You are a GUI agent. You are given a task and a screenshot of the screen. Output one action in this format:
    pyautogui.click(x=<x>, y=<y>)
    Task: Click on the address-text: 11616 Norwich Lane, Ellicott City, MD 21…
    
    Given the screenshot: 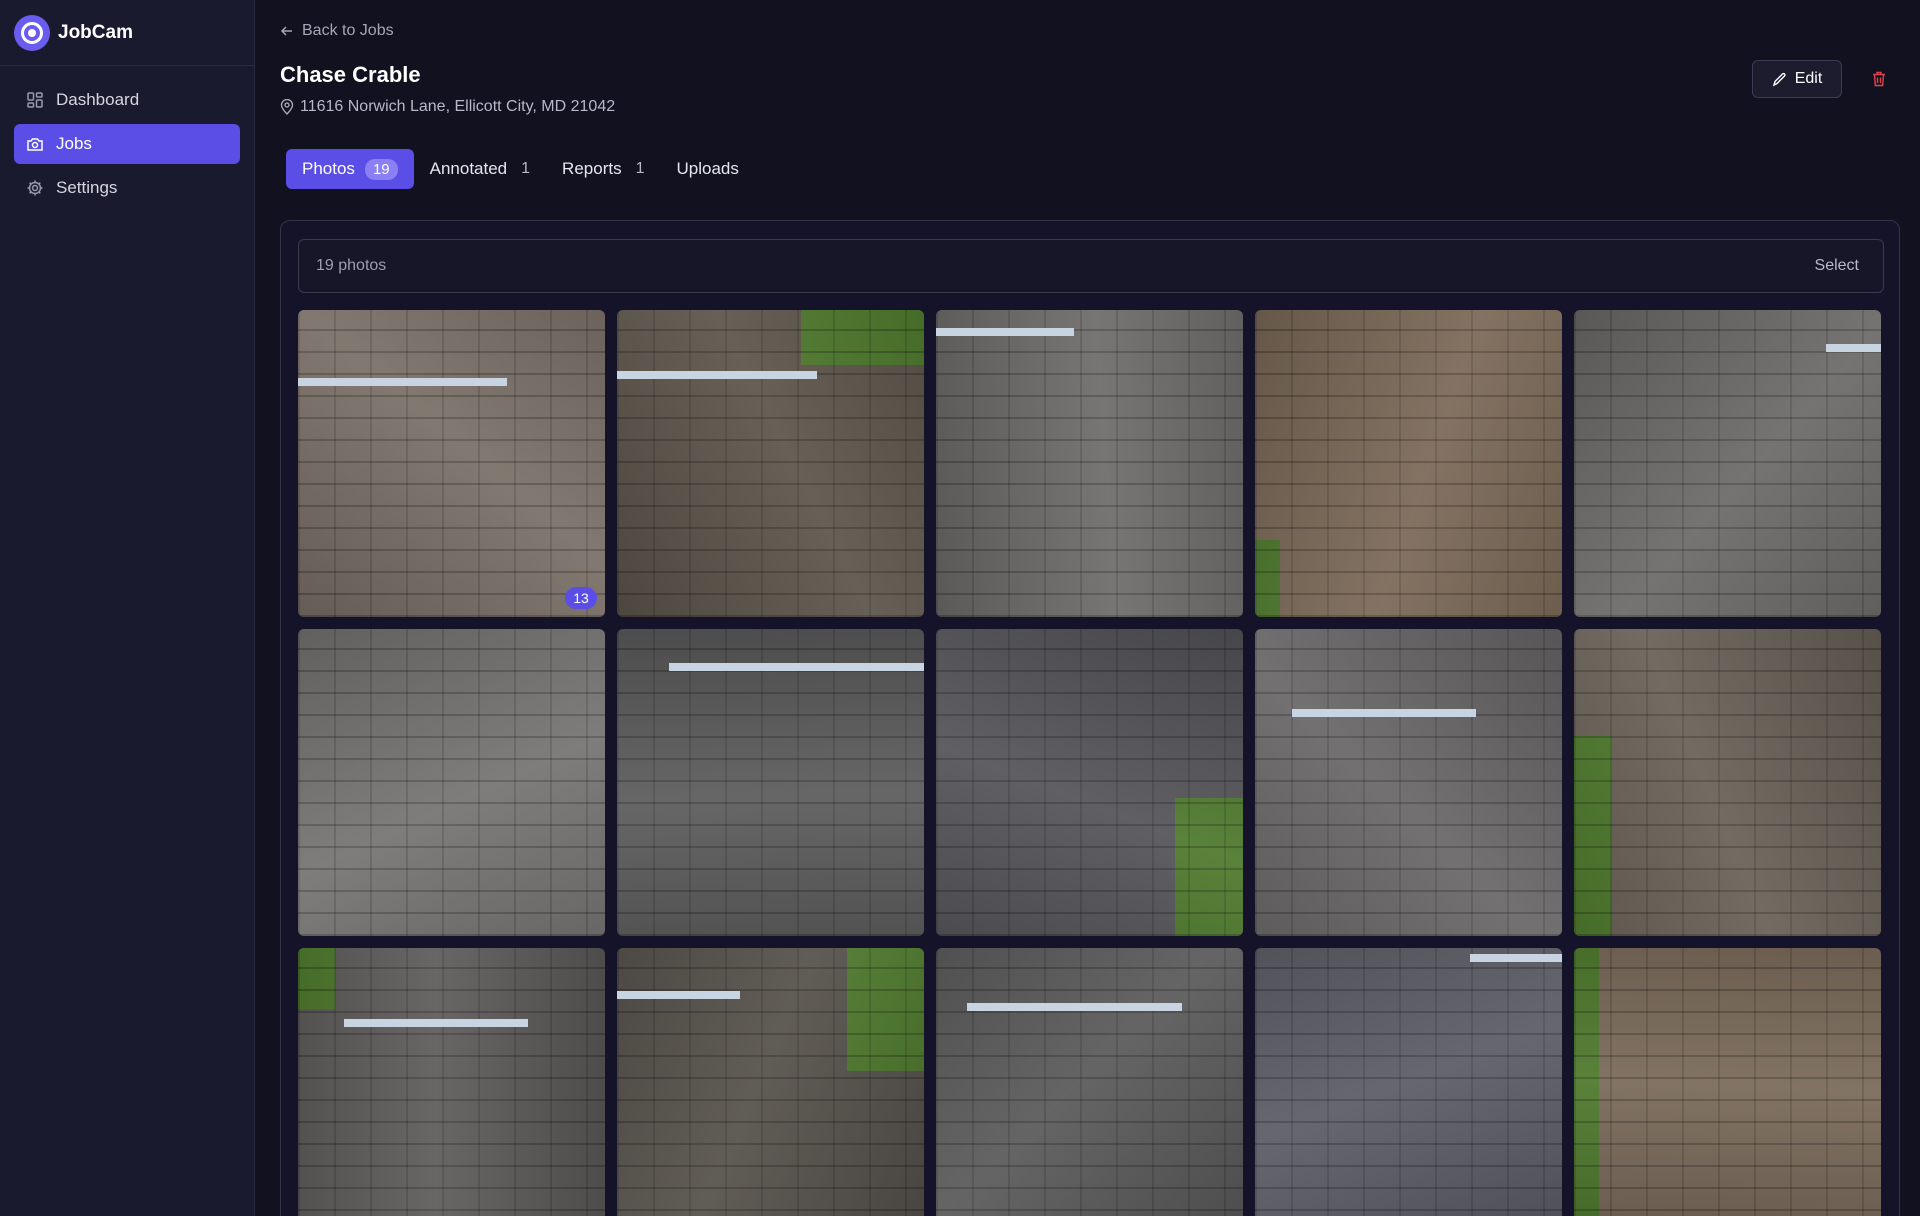 What is the action you would take?
    pyautogui.click(x=458, y=106)
    